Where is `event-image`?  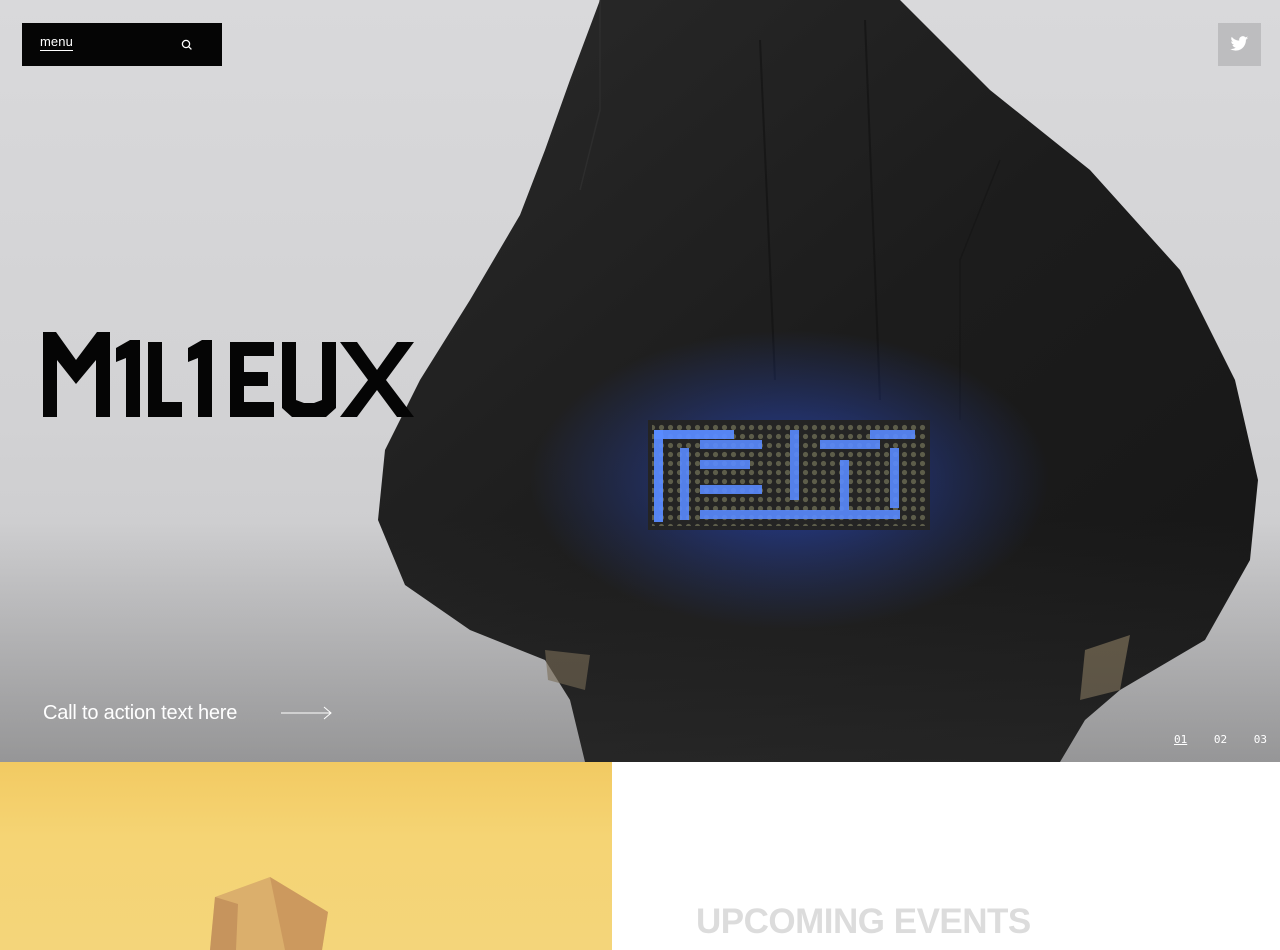
event-image is located at coordinates (306, 856).